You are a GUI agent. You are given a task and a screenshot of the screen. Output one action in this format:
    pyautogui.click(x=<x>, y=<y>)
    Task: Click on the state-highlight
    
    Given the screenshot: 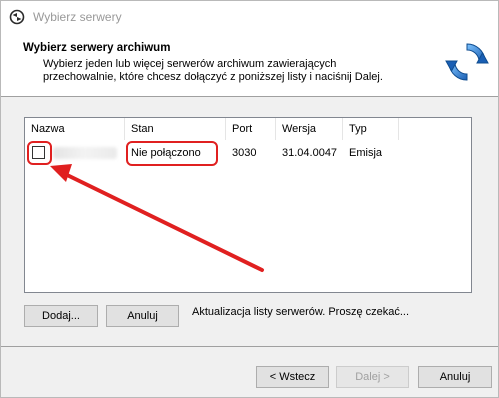 What is the action you would take?
    pyautogui.click(x=172, y=153)
    